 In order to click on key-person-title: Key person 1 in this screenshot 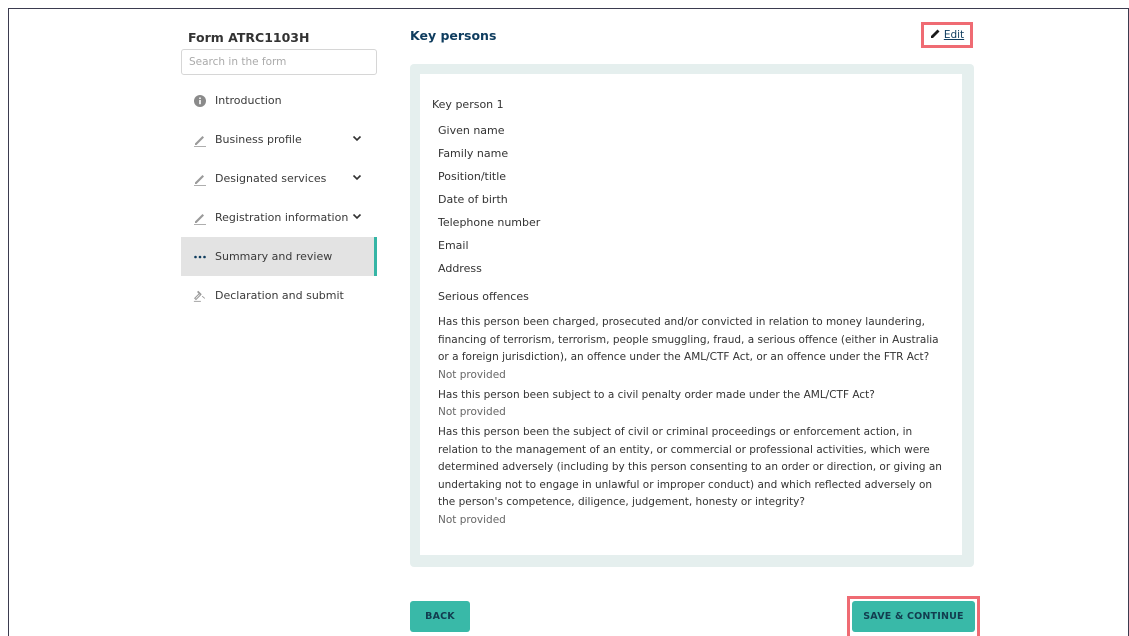, I will do `click(468, 104)`.